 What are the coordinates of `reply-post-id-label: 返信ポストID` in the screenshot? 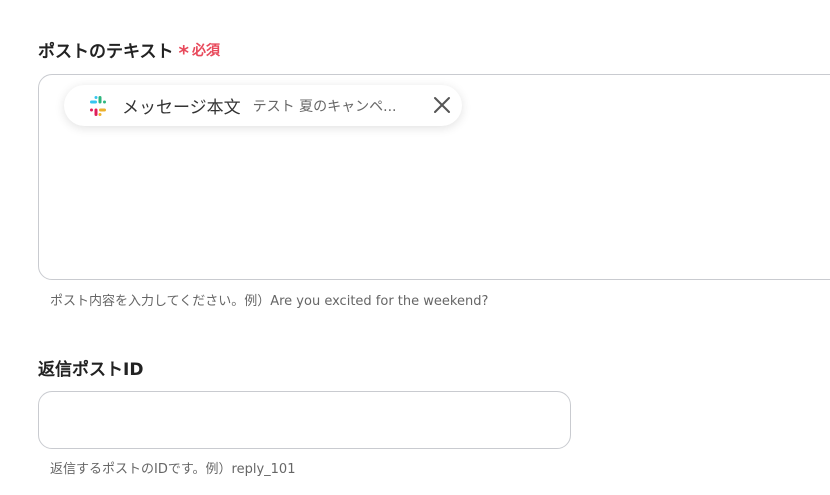 It's located at (91, 370).